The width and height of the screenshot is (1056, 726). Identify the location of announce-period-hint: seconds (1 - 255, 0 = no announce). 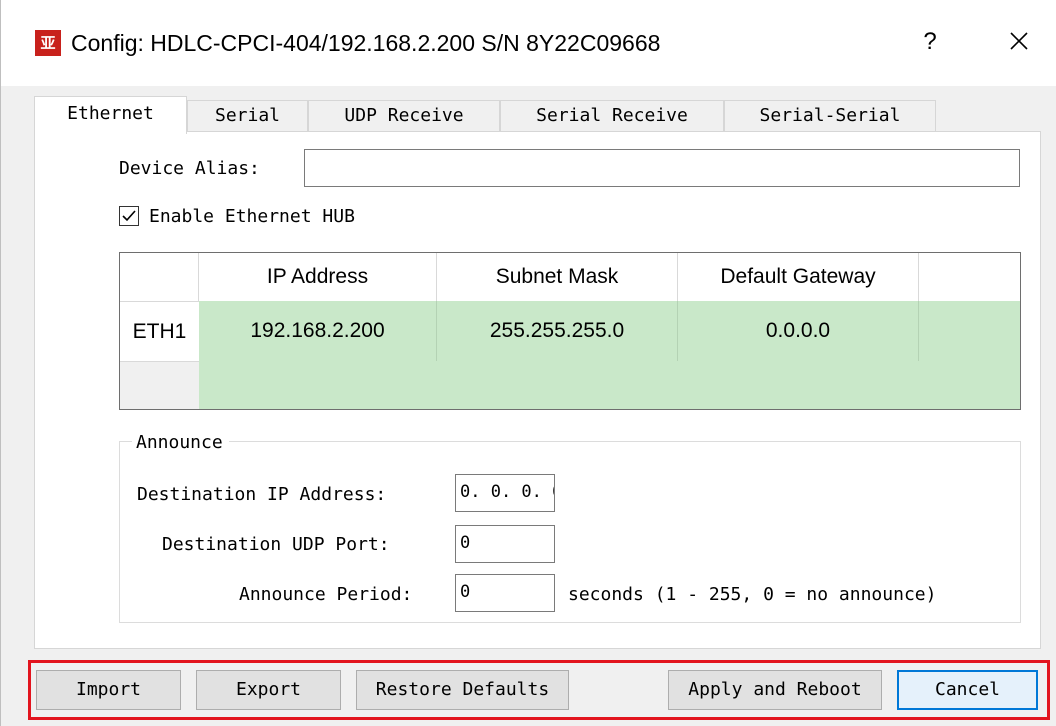
(752, 594).